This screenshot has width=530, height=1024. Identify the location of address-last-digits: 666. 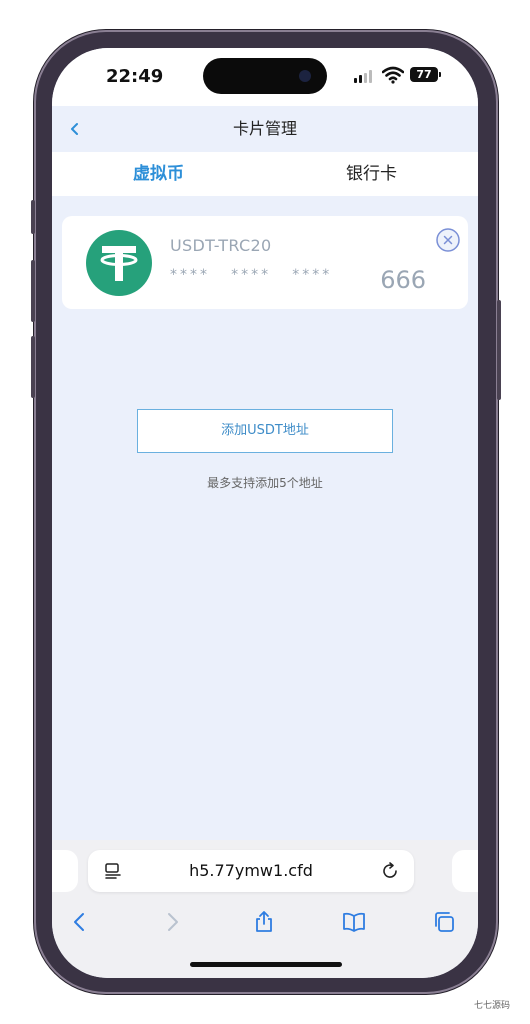
(403, 280).